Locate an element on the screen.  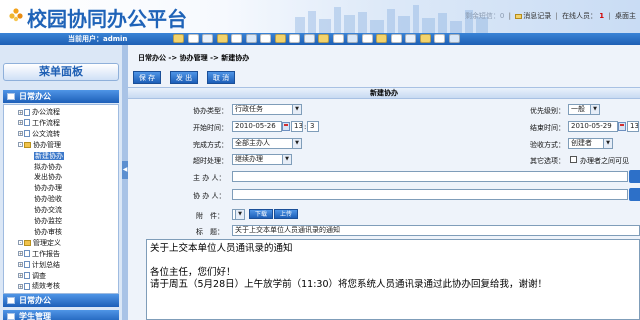
save-button: 保 存 is located at coordinates (147, 77).